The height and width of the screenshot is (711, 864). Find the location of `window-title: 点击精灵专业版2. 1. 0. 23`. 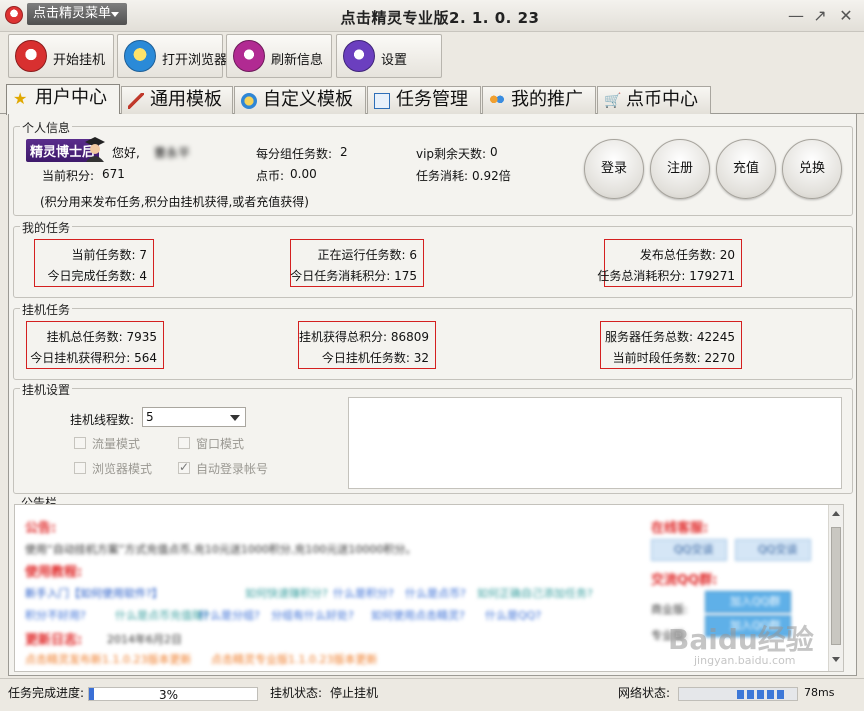

window-title: 点击精灵专业版2. 1. 0. 23 is located at coordinates (440, 18).